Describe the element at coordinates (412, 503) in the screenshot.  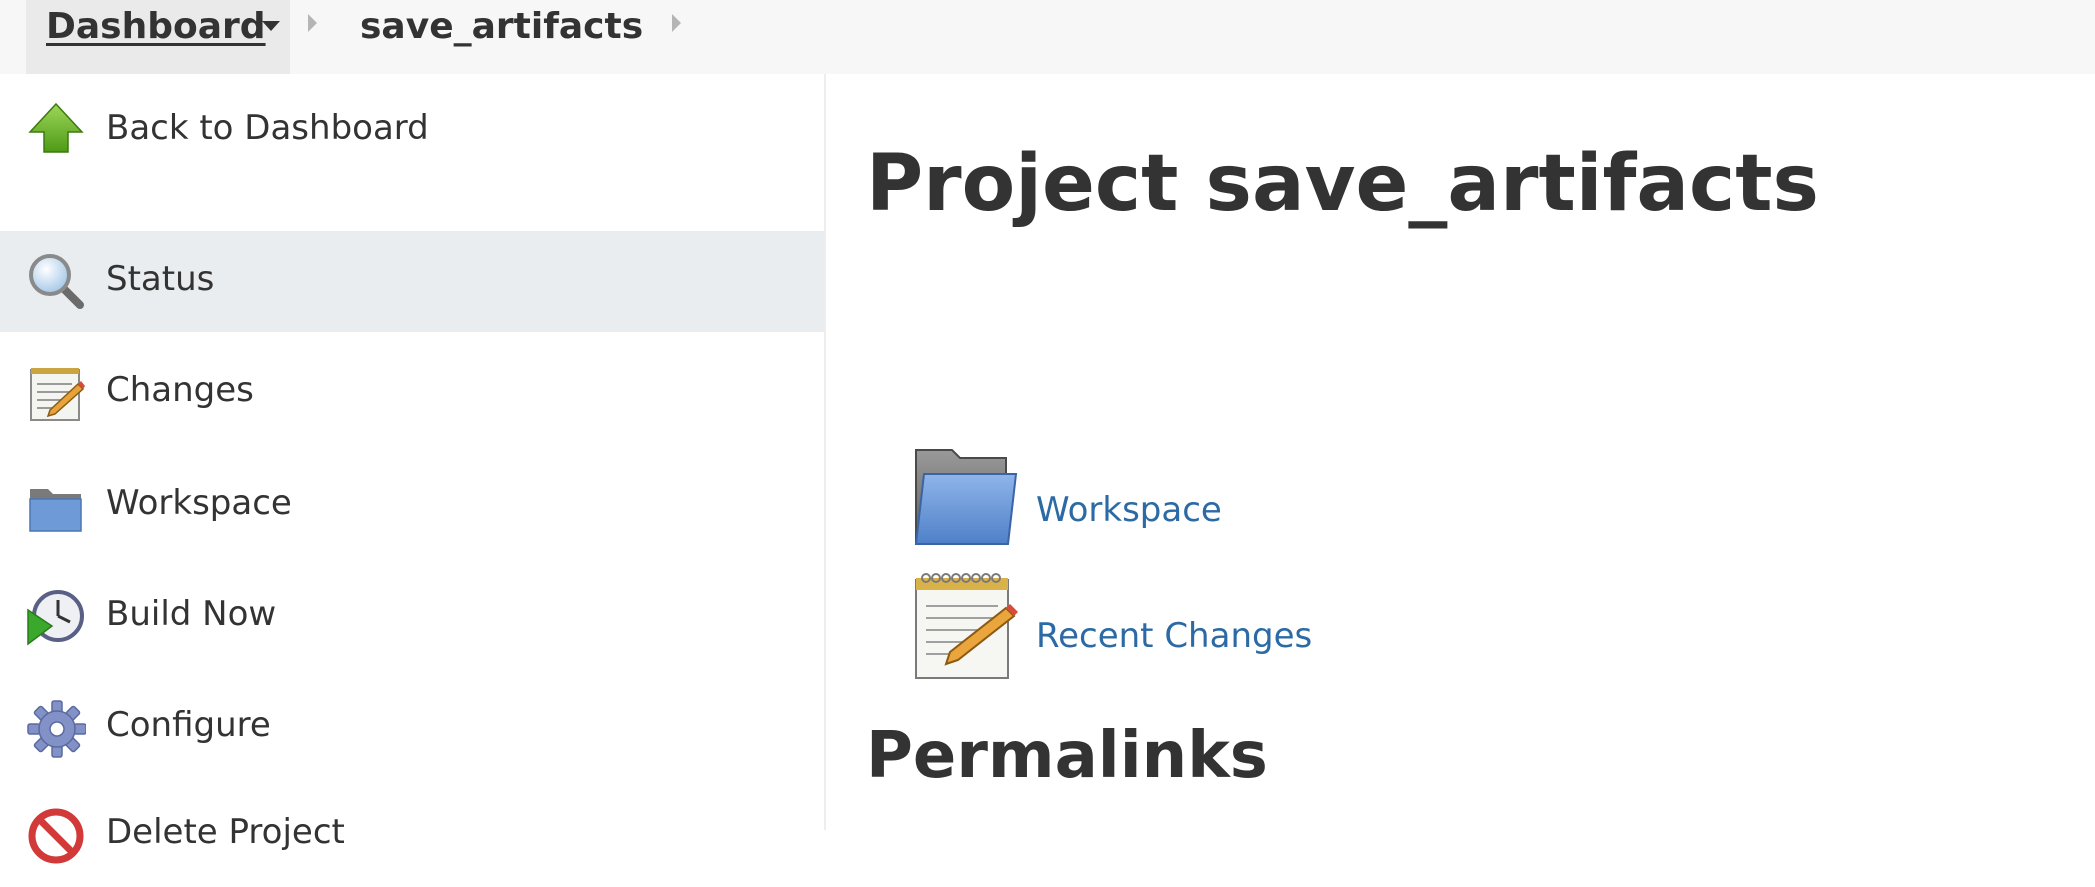
I see `sidebar-item-workspace: Workspace` at that location.